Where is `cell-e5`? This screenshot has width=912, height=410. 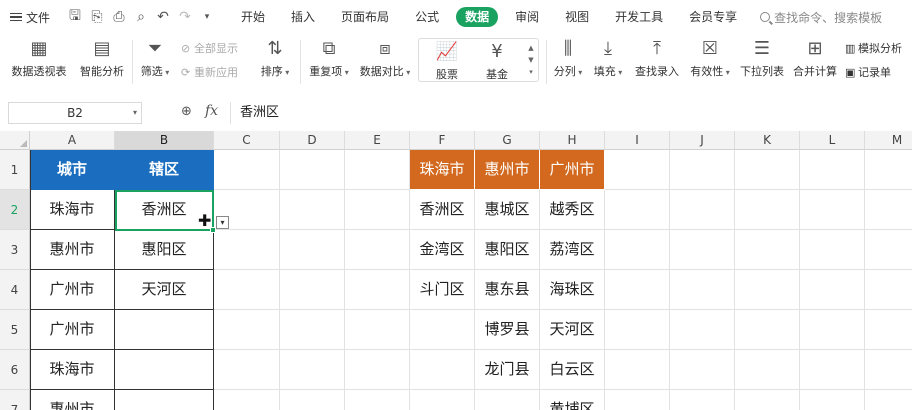
cell-e5 is located at coordinates (377, 330).